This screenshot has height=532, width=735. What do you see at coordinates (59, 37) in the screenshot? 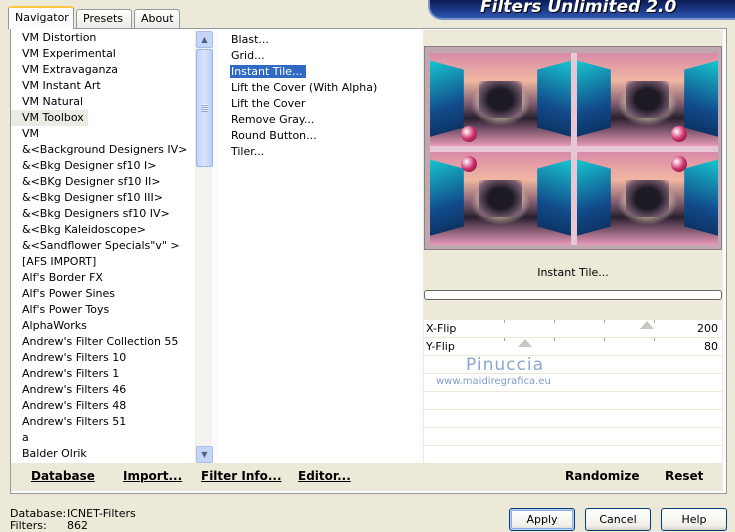
I see `category-label: VM Distortion` at bounding box center [59, 37].